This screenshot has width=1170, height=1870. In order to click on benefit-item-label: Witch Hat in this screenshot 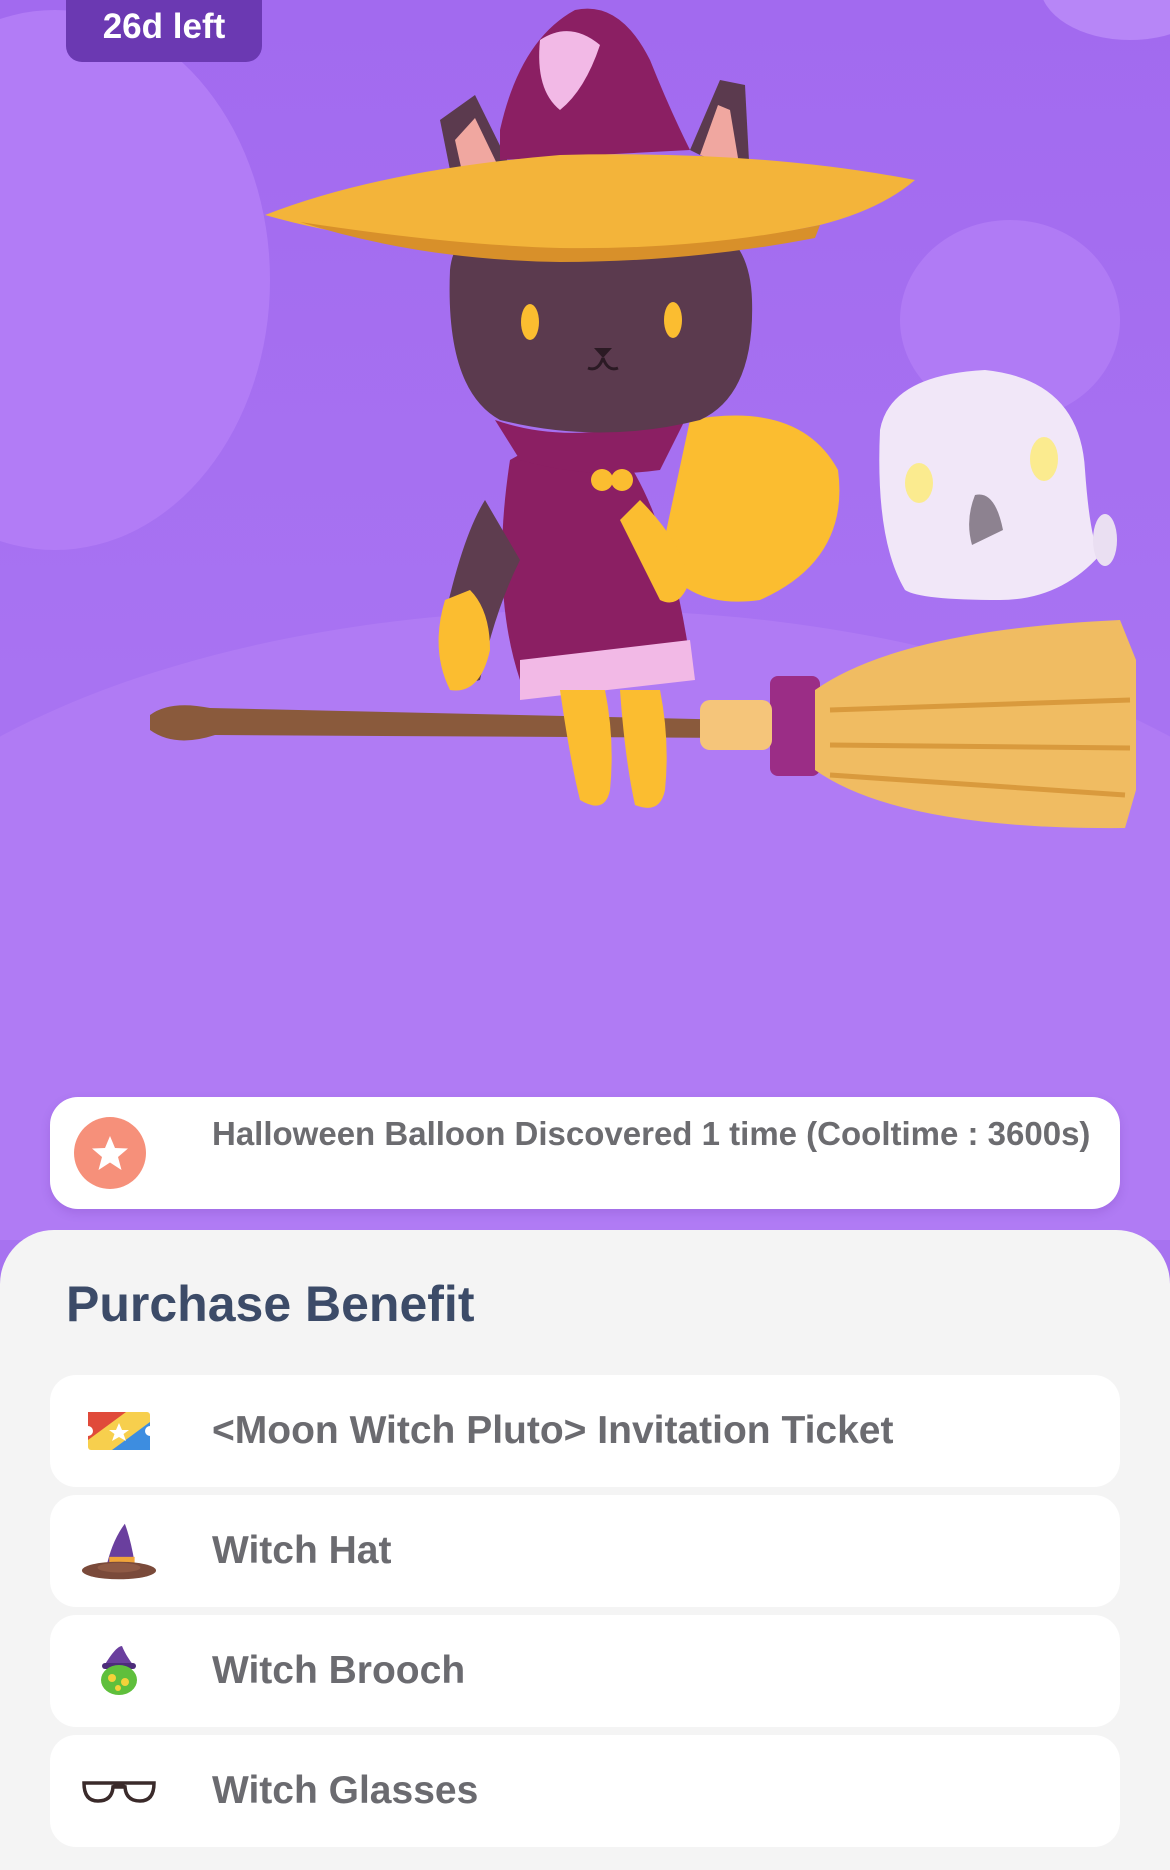, I will do `click(302, 1550)`.